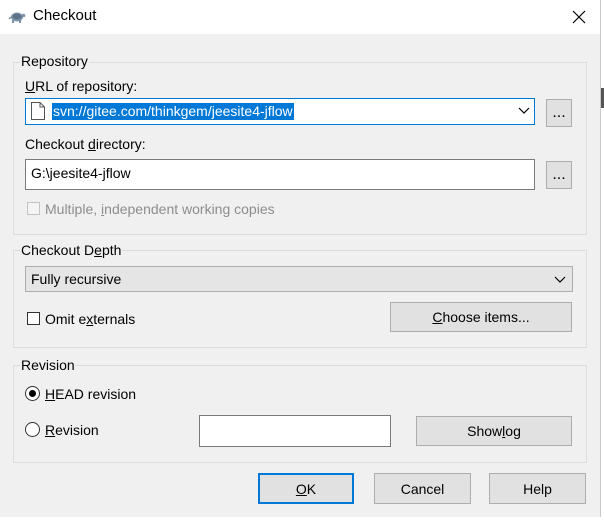 Image resolution: width=604 pixels, height=520 pixels. What do you see at coordinates (32, 429) in the screenshot?
I see `revision-radio` at bounding box center [32, 429].